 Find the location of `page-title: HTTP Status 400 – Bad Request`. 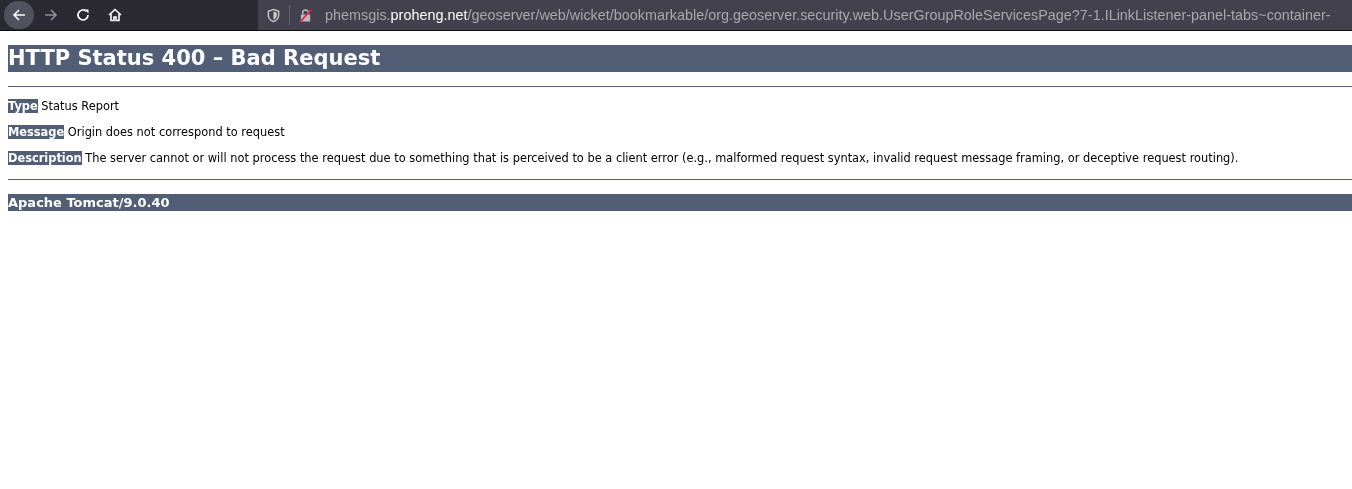

page-title: HTTP Status 400 – Bad Request is located at coordinates (680, 58).